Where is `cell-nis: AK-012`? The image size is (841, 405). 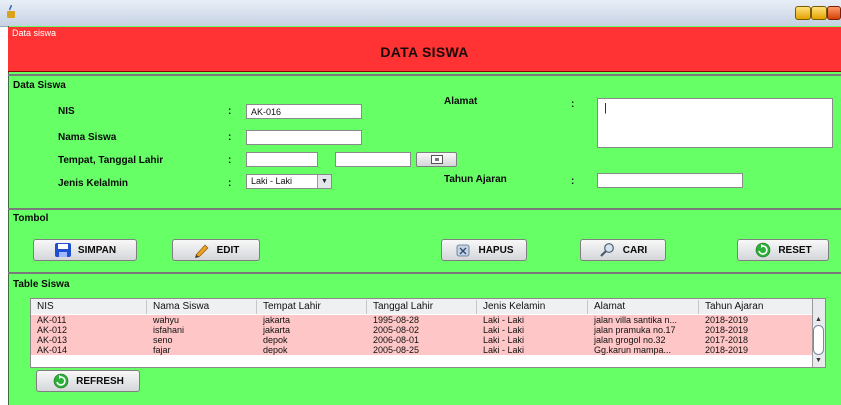
cell-nis: AK-012 is located at coordinates (52, 330).